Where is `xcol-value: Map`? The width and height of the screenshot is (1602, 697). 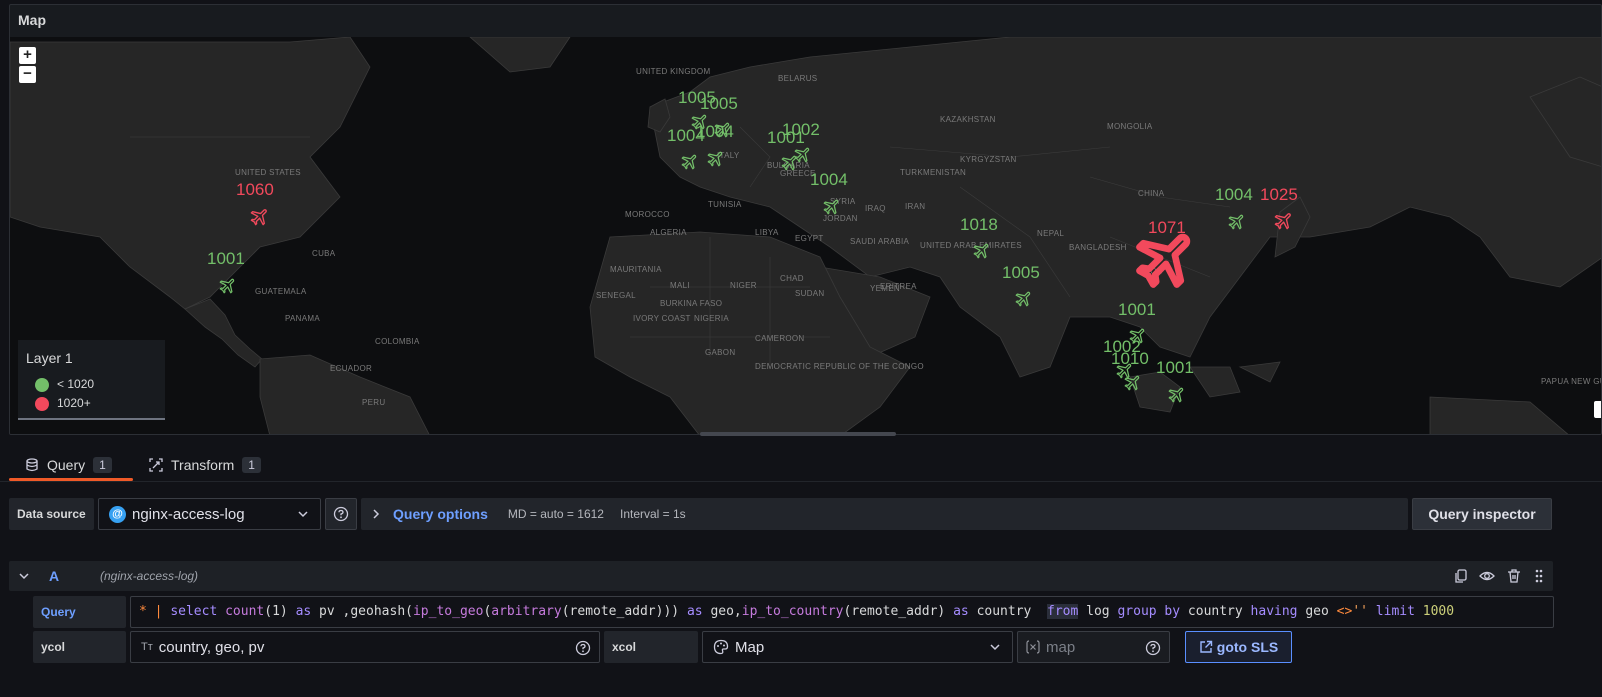
xcol-value: Map is located at coordinates (750, 647).